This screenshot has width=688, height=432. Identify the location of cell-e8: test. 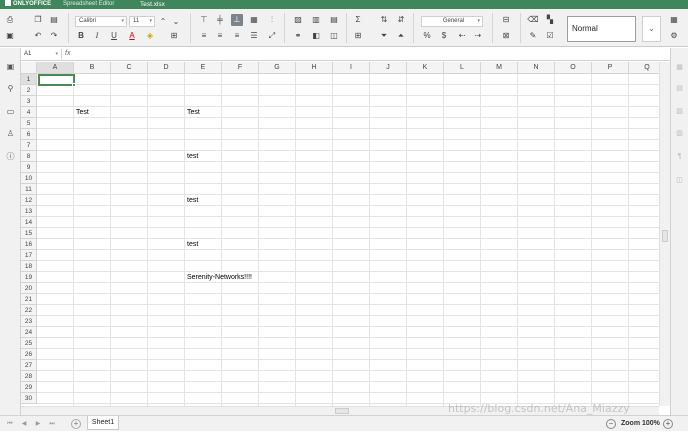
(191, 156).